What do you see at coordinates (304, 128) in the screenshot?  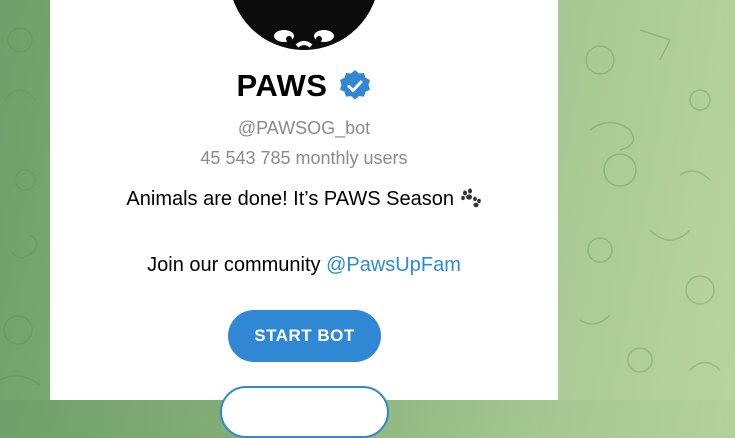 I see `bot-username: @PAWSOG_bot` at bounding box center [304, 128].